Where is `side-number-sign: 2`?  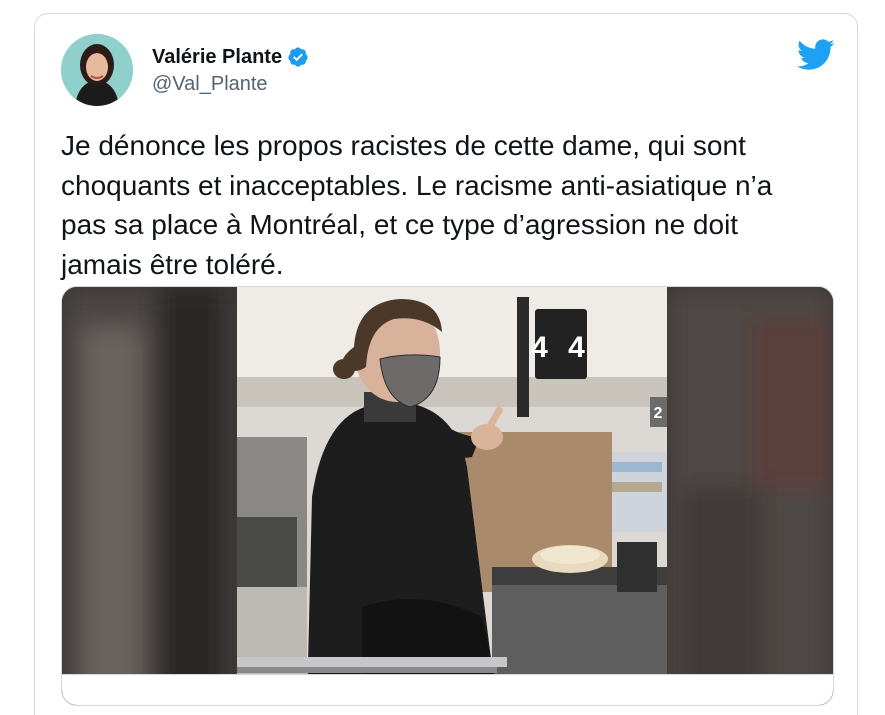 side-number-sign: 2 is located at coordinates (658, 413).